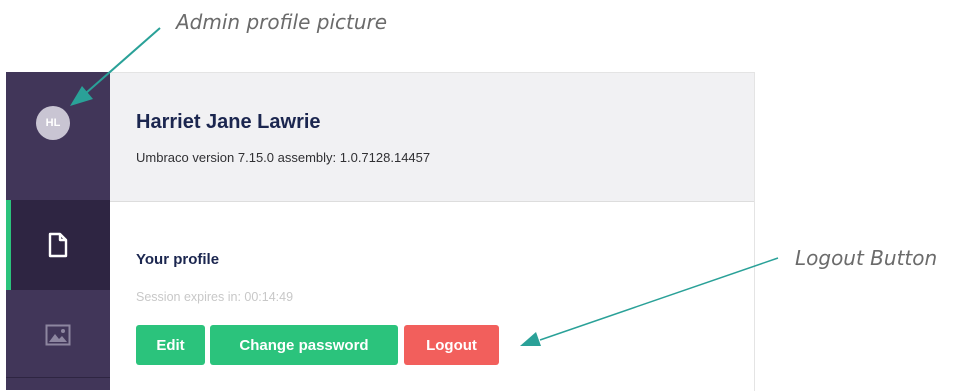  What do you see at coordinates (58, 377) in the screenshot?
I see `sidebar-divider` at bounding box center [58, 377].